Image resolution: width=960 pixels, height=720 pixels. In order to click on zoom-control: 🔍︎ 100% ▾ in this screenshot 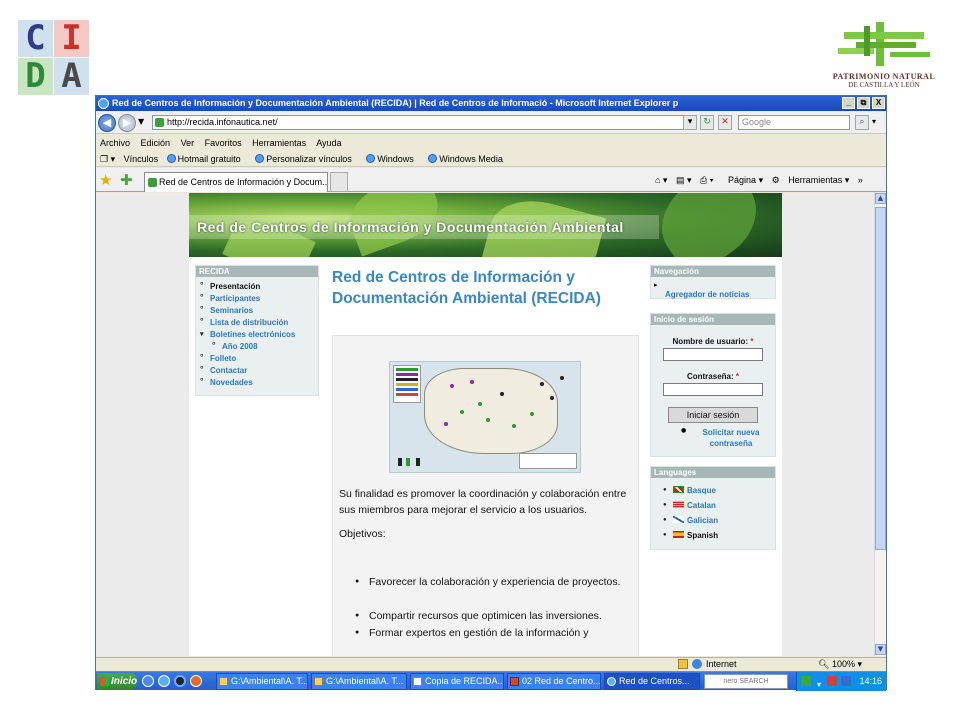, I will do `click(840, 664)`.